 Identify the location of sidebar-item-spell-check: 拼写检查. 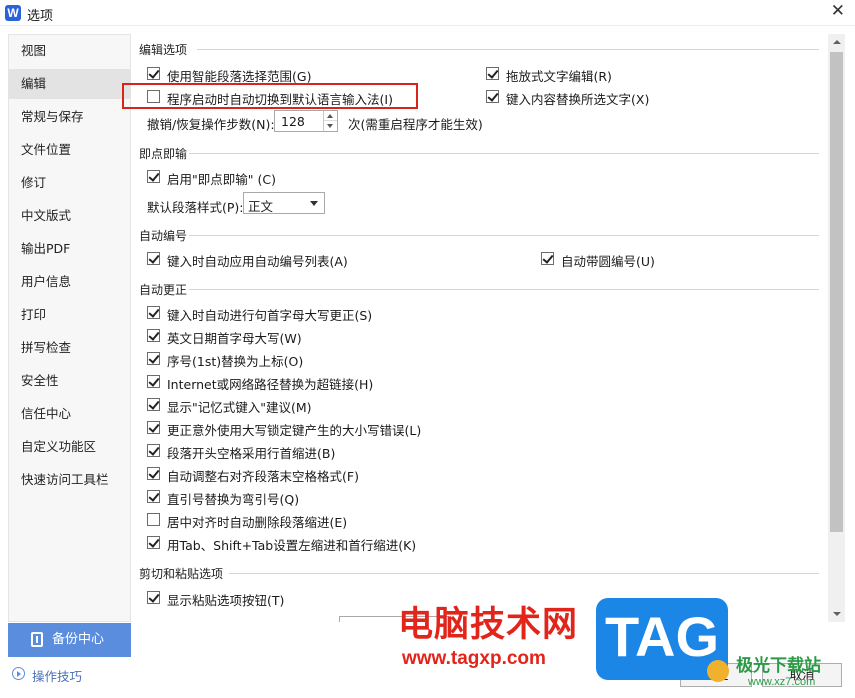
(69, 348).